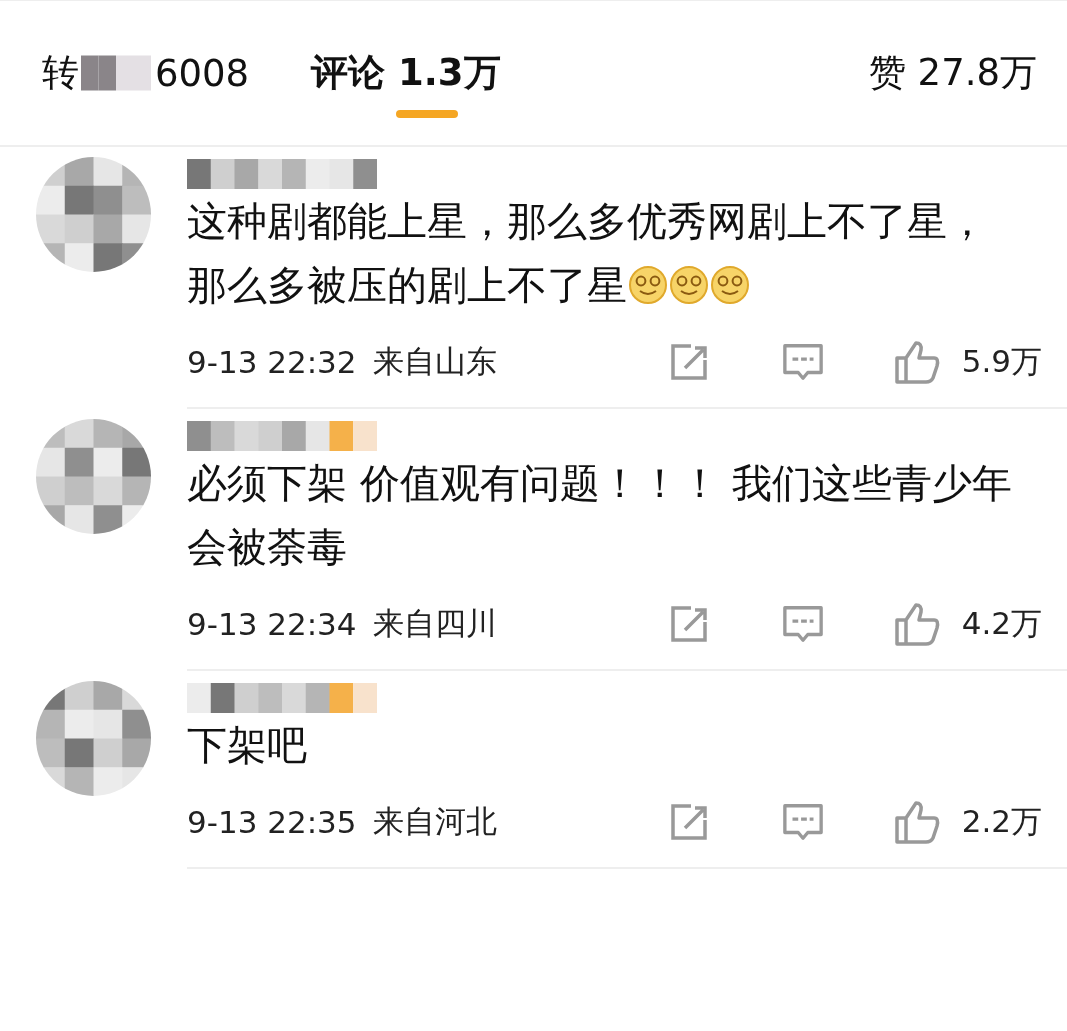 This screenshot has width=1067, height=1031. What do you see at coordinates (247, 745) in the screenshot?
I see `comment-text: 下架吧` at bounding box center [247, 745].